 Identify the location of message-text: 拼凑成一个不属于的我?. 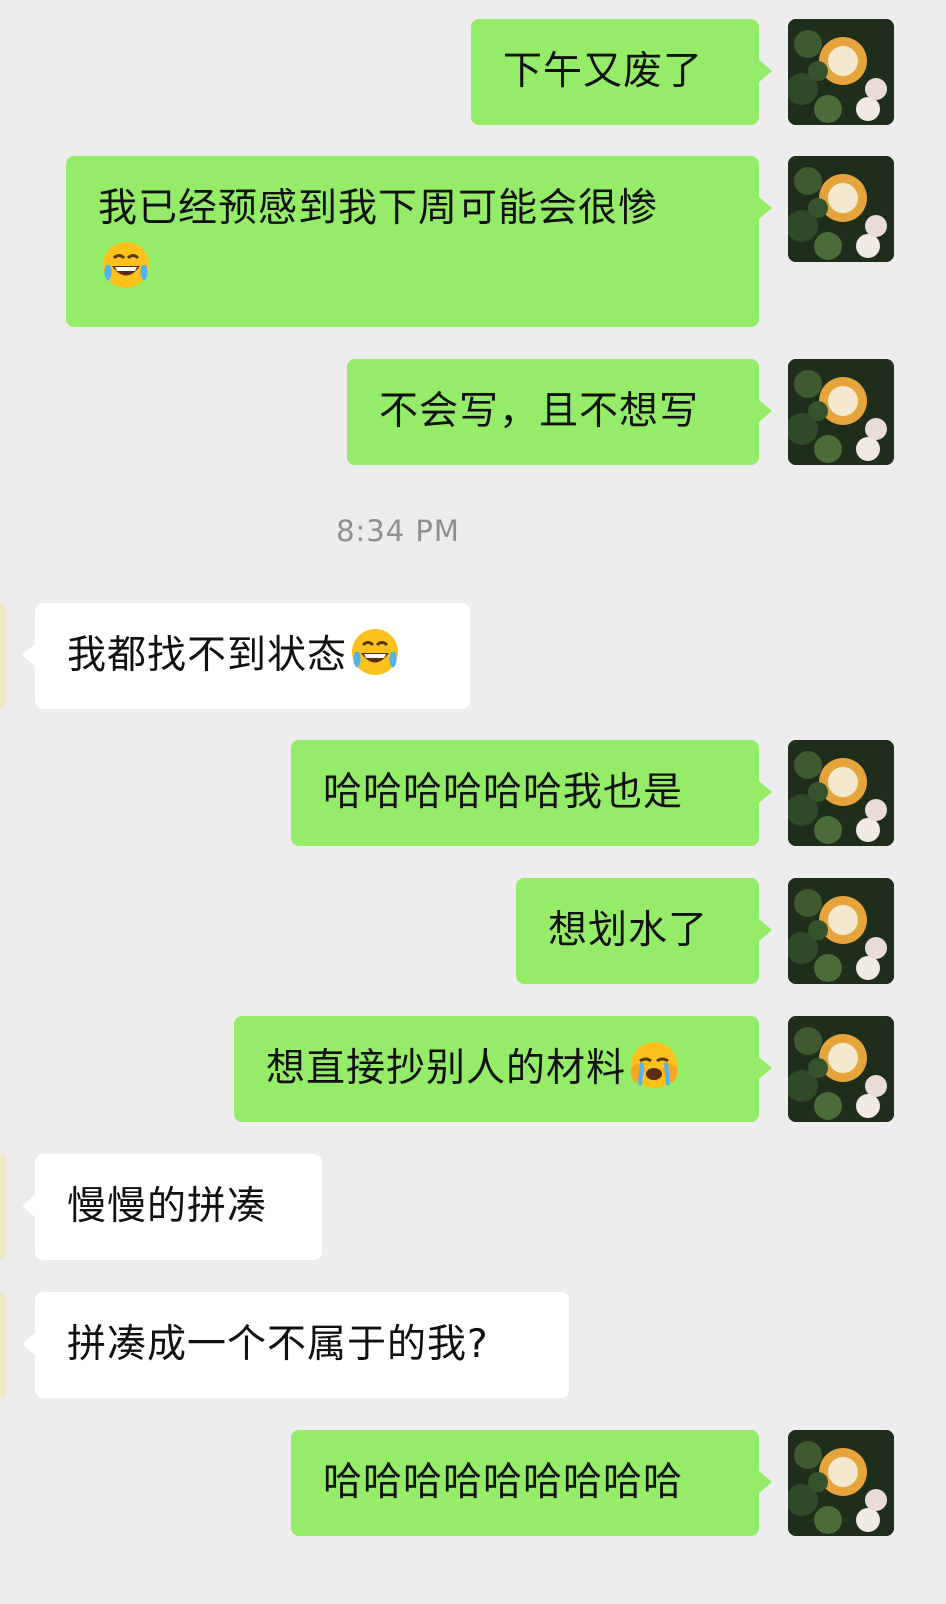
(278, 1344).